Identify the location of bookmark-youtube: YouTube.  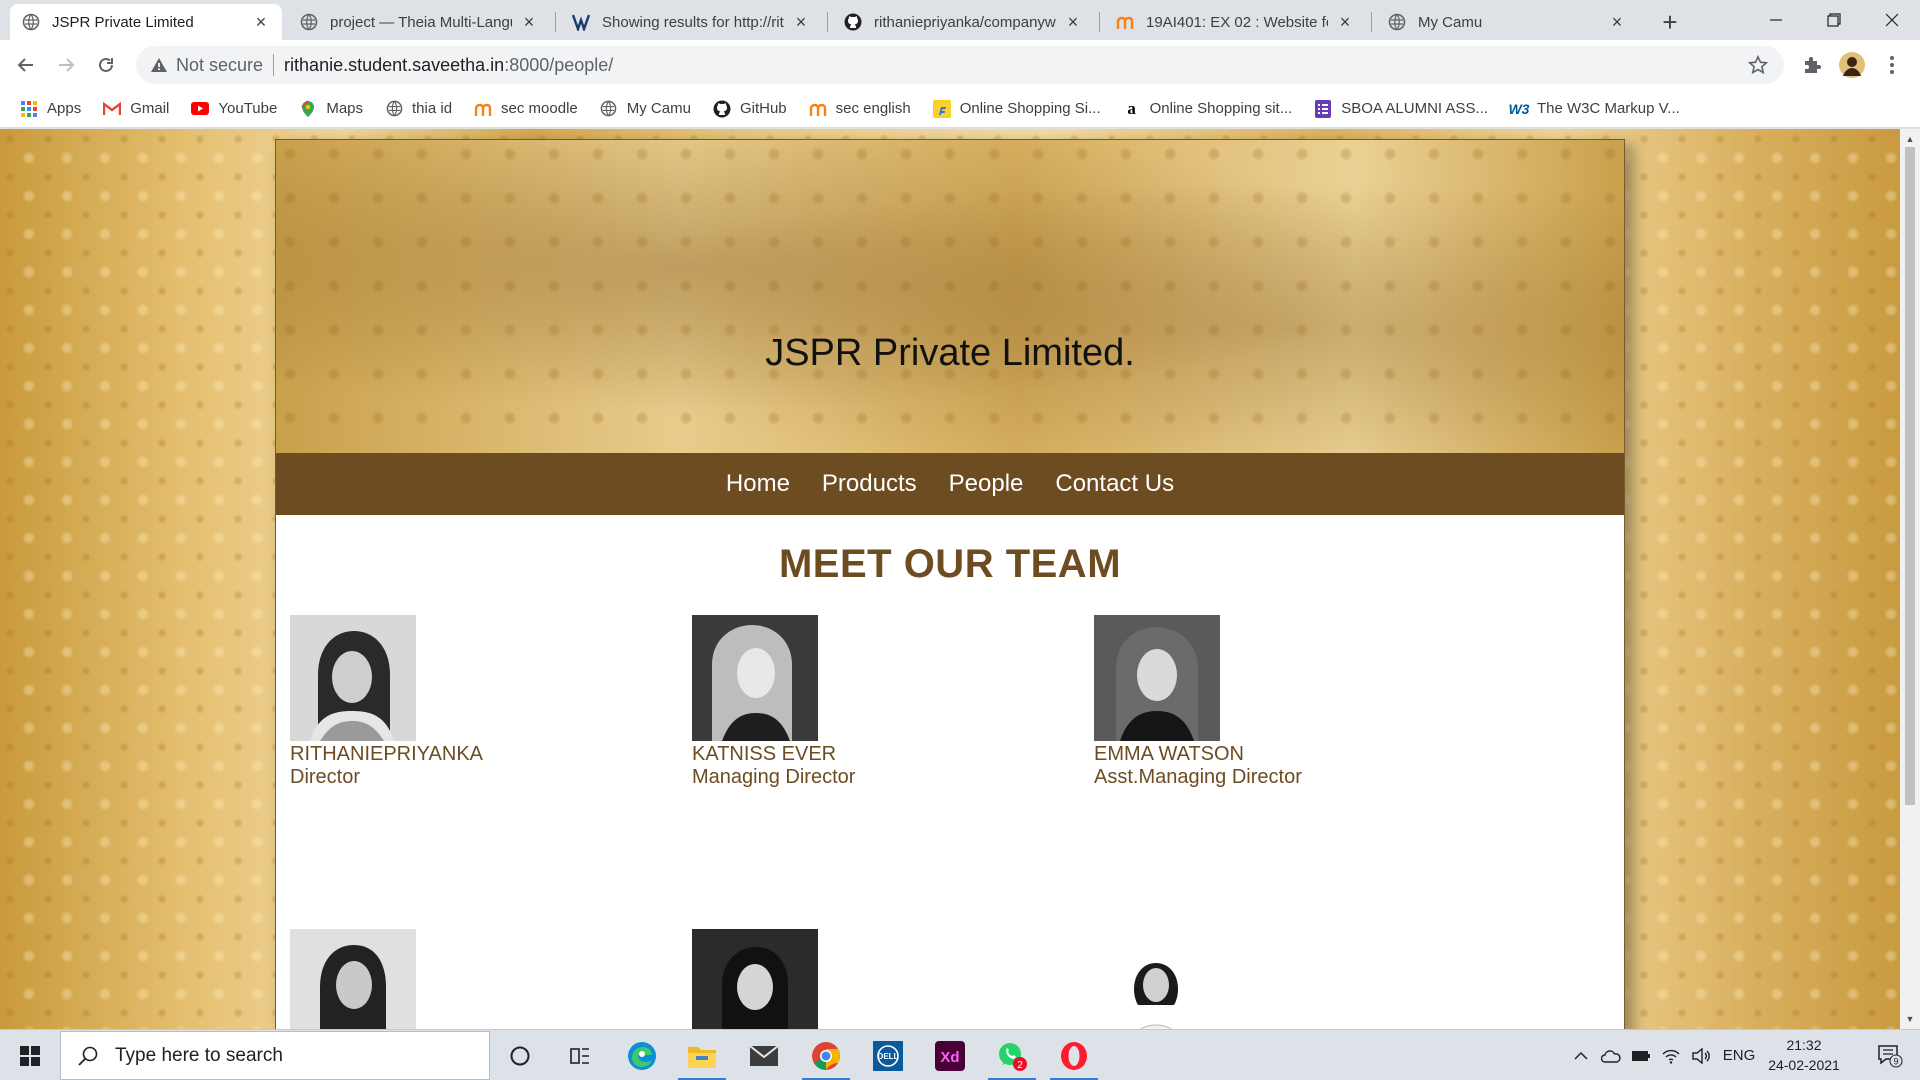
(234, 109).